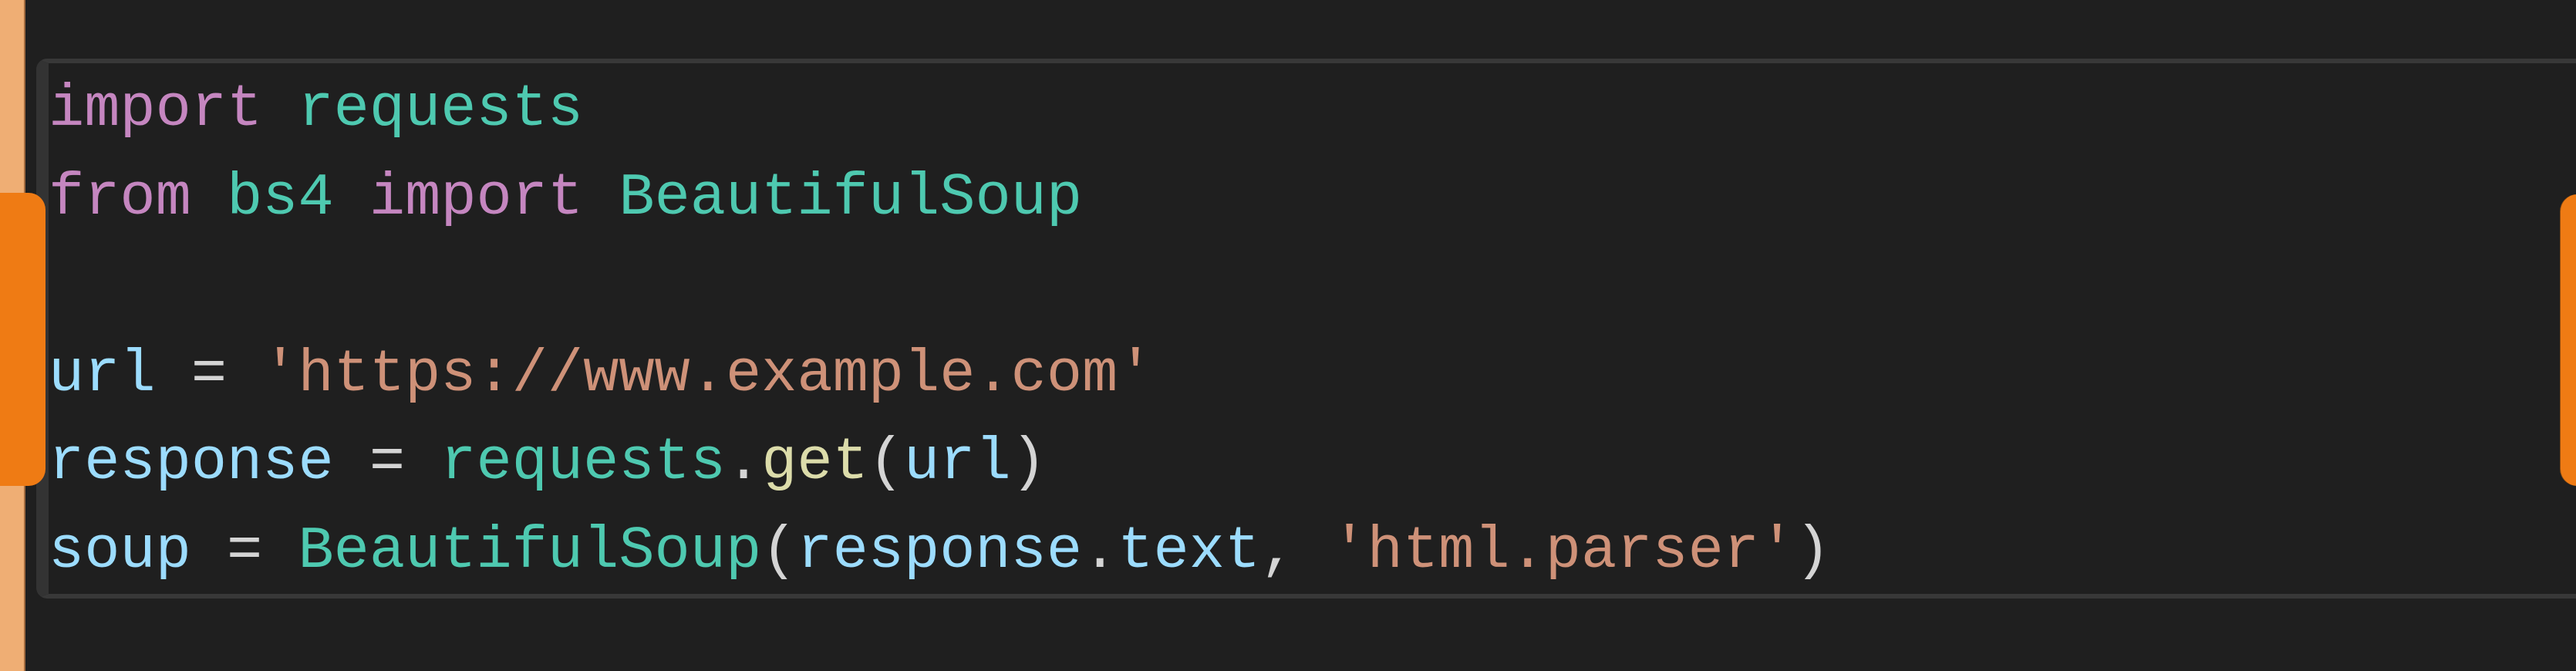  I want to click on right-resize-handle, so click(2568, 340).